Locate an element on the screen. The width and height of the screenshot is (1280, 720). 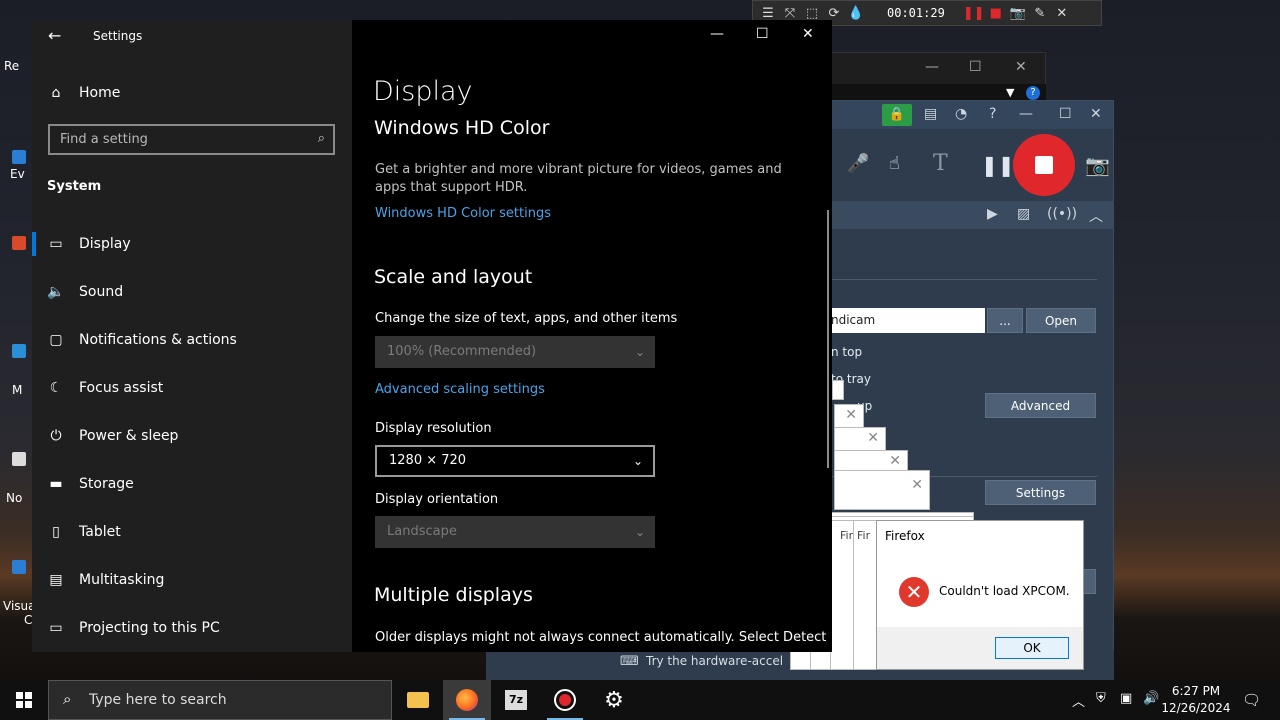
clock-date: 12/26/2024 is located at coordinates (1196, 708).